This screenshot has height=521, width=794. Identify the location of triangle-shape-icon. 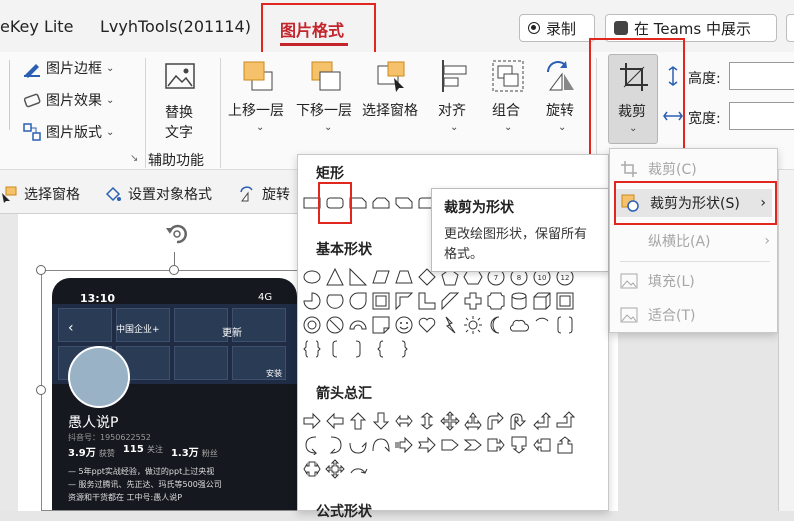
(335, 277).